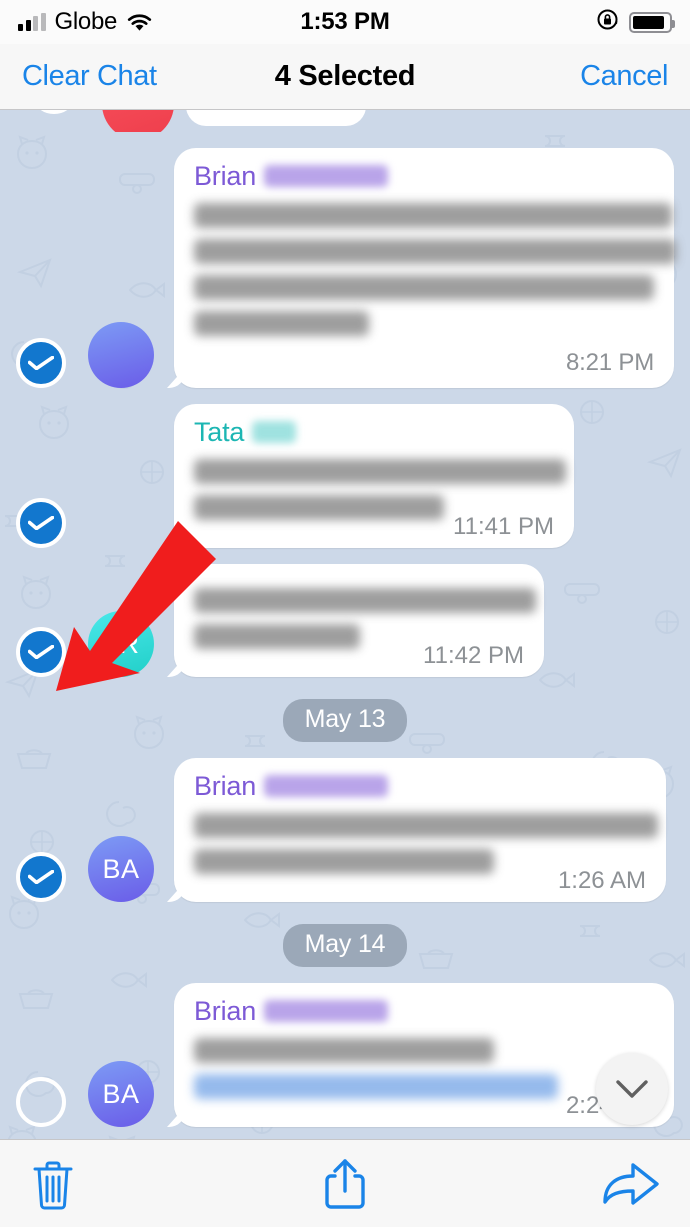  I want to click on navigation-bar: Clear Chat 4 Selected Cancel, so click(345, 77).